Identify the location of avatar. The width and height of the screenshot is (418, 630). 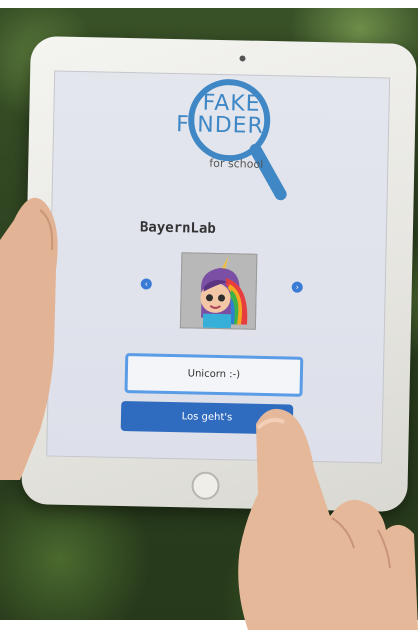
(218, 291).